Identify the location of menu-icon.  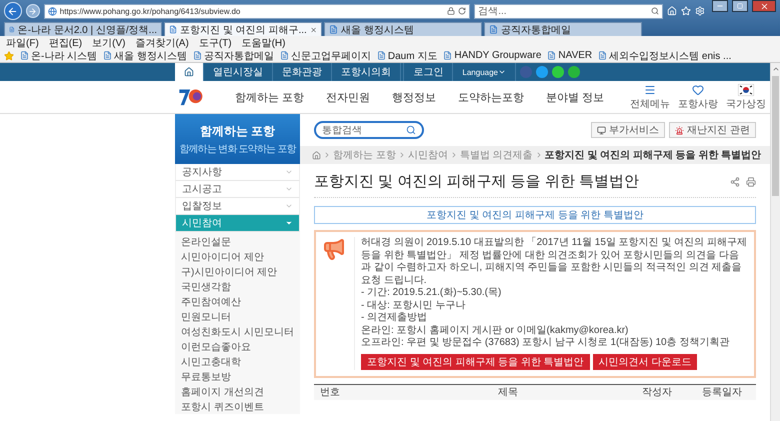
(650, 90).